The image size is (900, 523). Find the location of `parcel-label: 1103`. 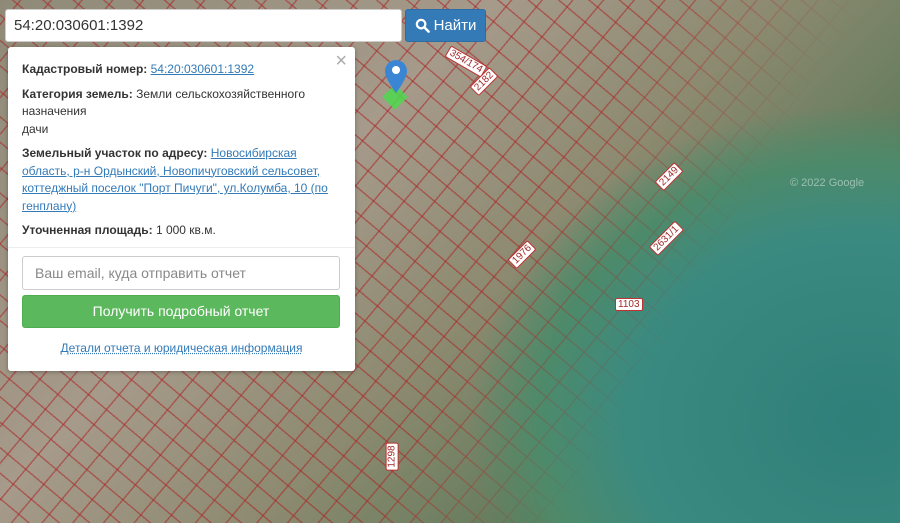

parcel-label: 1103 is located at coordinates (629, 304).